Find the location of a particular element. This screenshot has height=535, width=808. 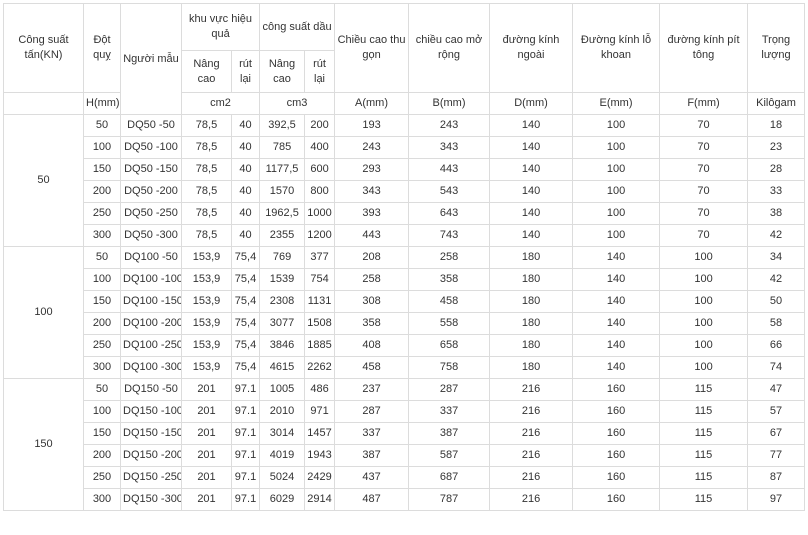

model-cell: DQ50 -200 is located at coordinates (151, 191).